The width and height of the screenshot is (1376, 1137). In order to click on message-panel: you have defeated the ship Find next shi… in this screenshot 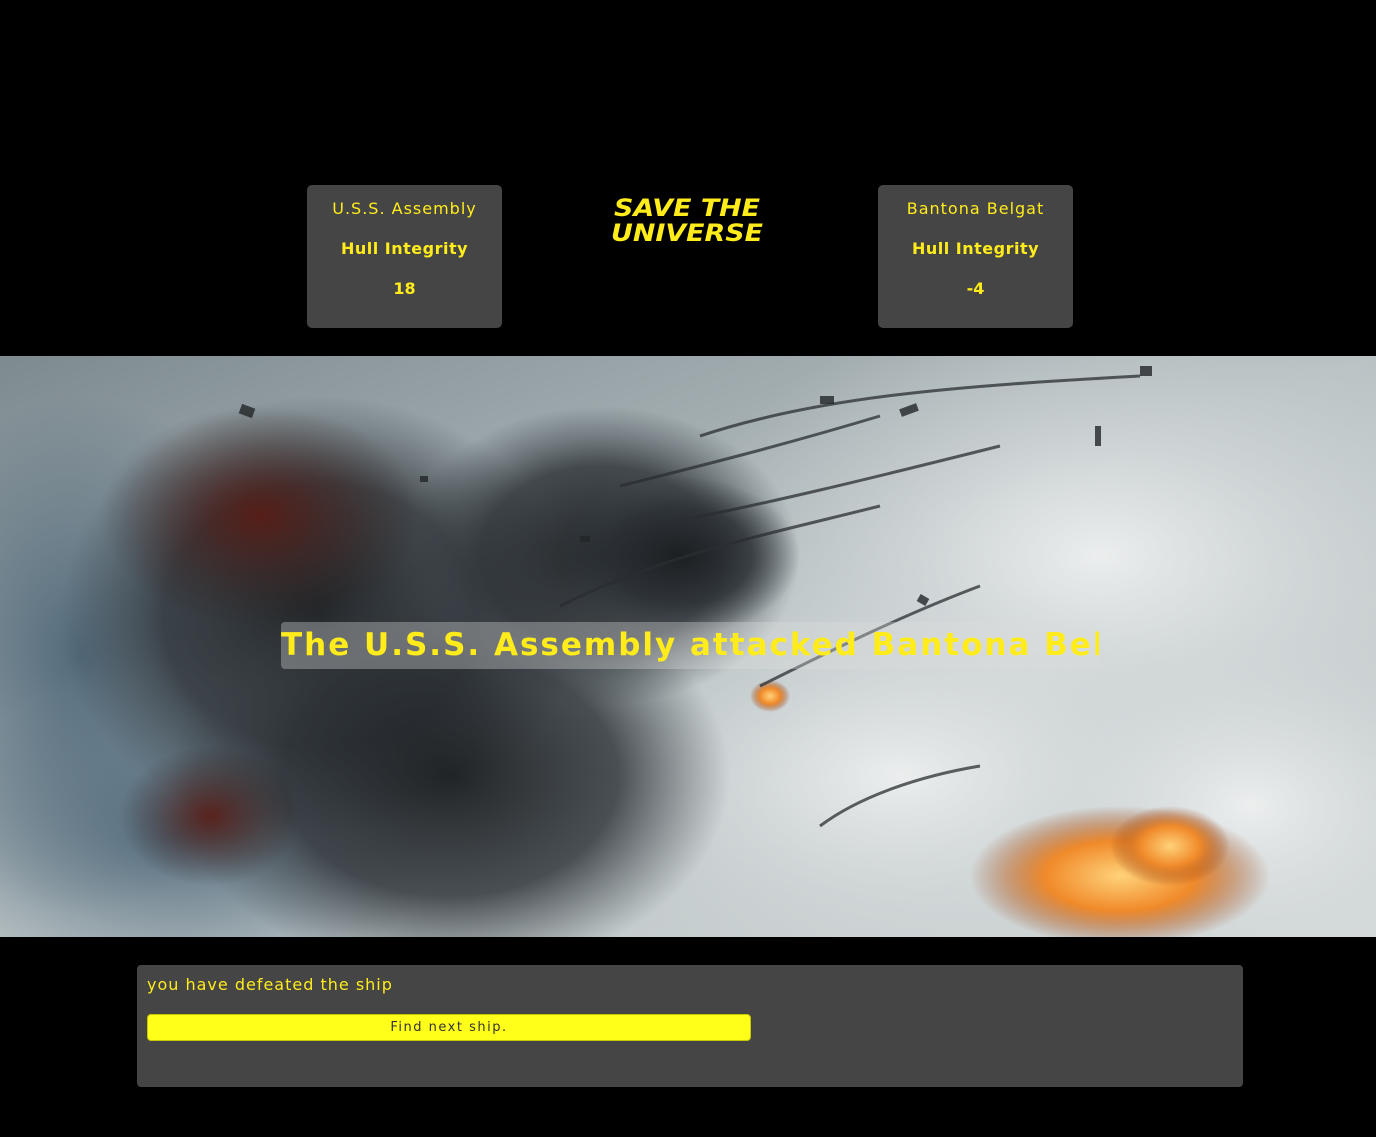, I will do `click(690, 1026)`.